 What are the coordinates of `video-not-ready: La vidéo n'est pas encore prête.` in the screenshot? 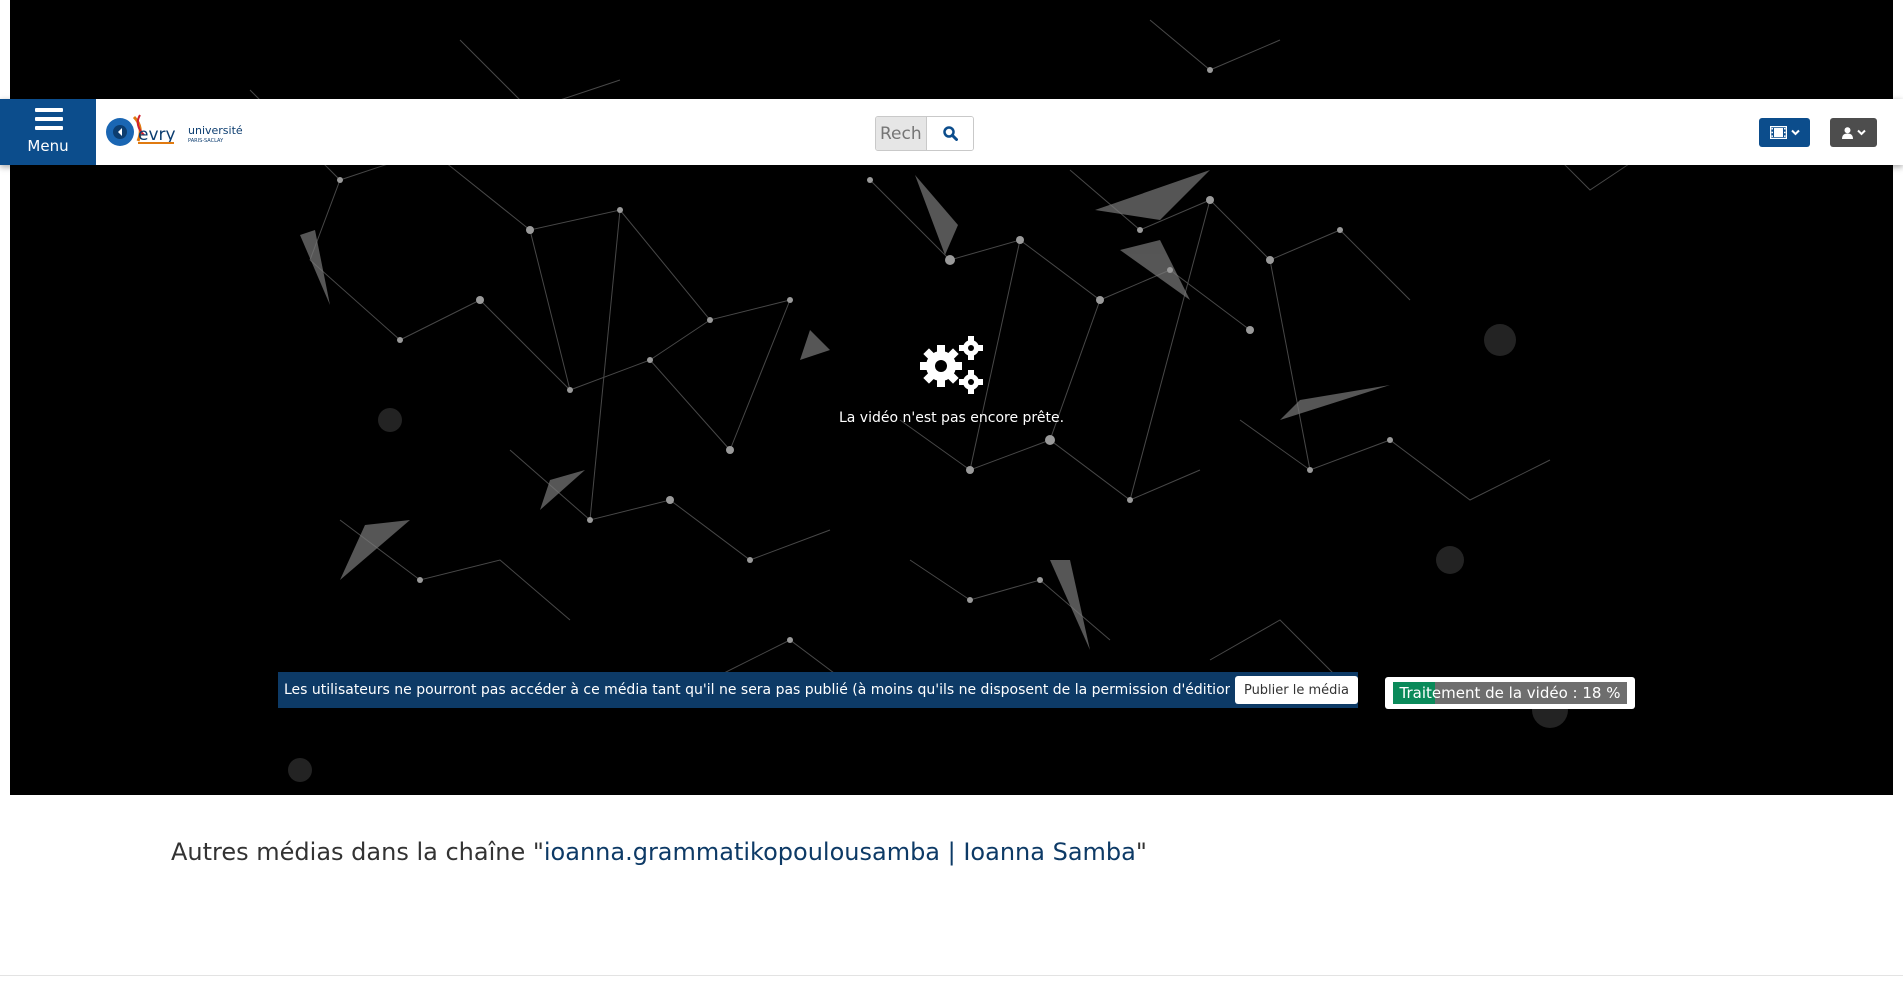 It's located at (951, 380).